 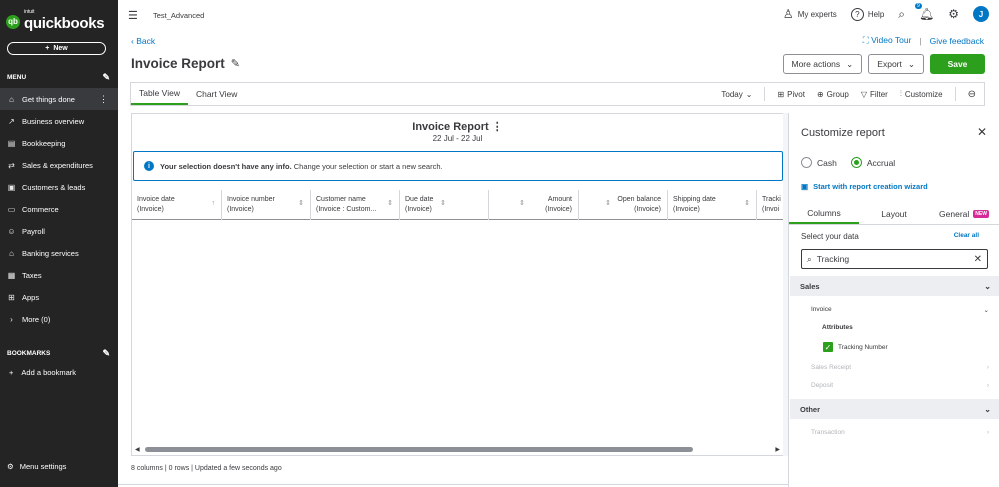 I want to click on close-icon: ✕, so click(x=982, y=132).